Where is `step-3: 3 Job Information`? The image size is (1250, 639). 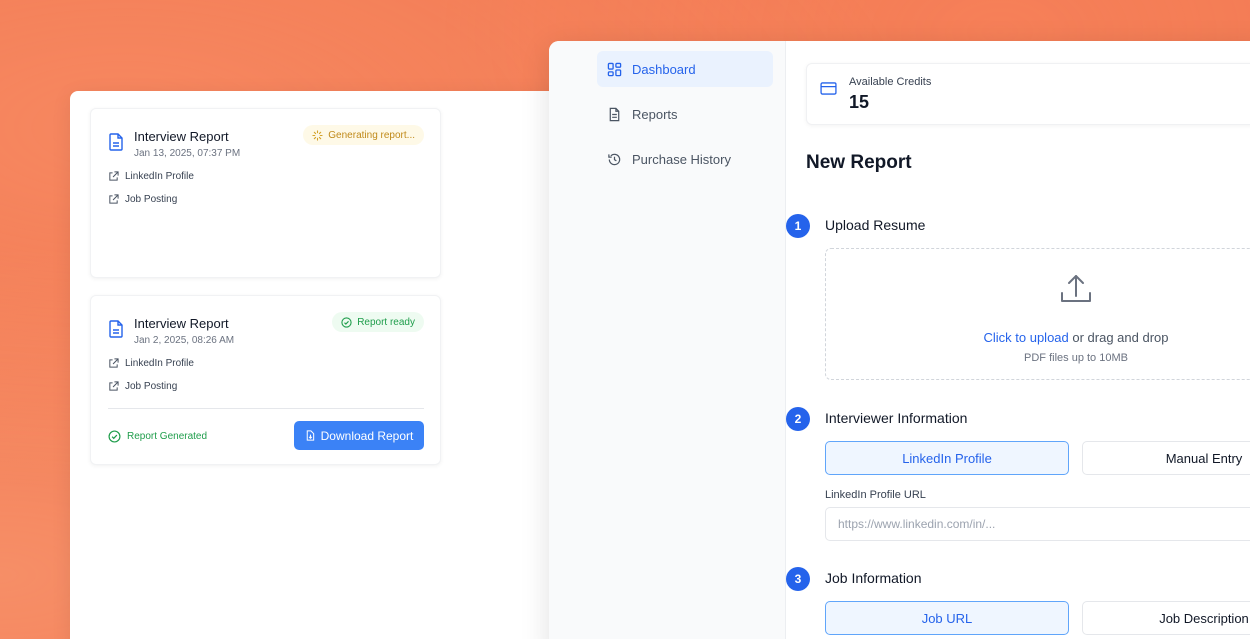 step-3: 3 Job Information is located at coordinates (854, 579).